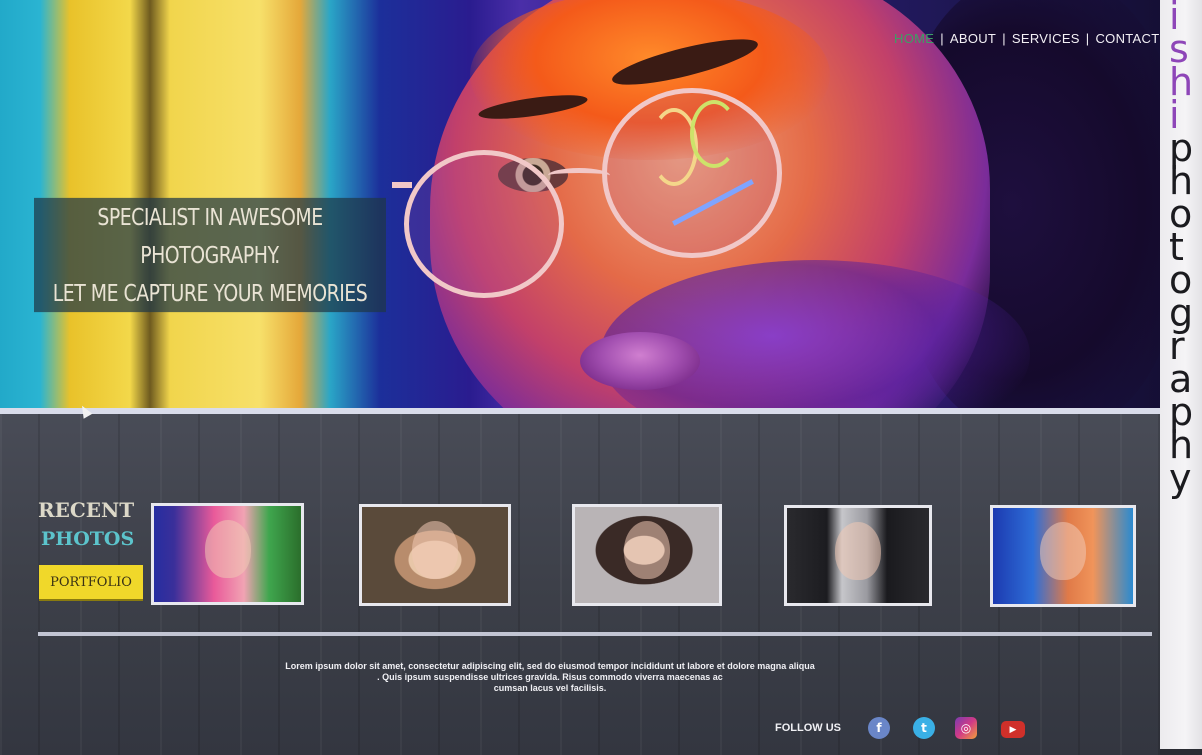 The height and width of the screenshot is (755, 1202). What do you see at coordinates (1013, 729) in the screenshot?
I see `youtube-icon: ▶` at bounding box center [1013, 729].